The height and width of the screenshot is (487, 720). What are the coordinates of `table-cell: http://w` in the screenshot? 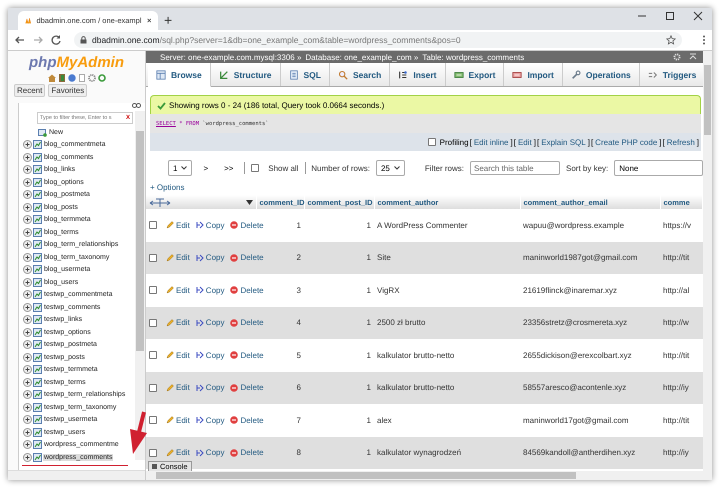 It's located at (681, 322).